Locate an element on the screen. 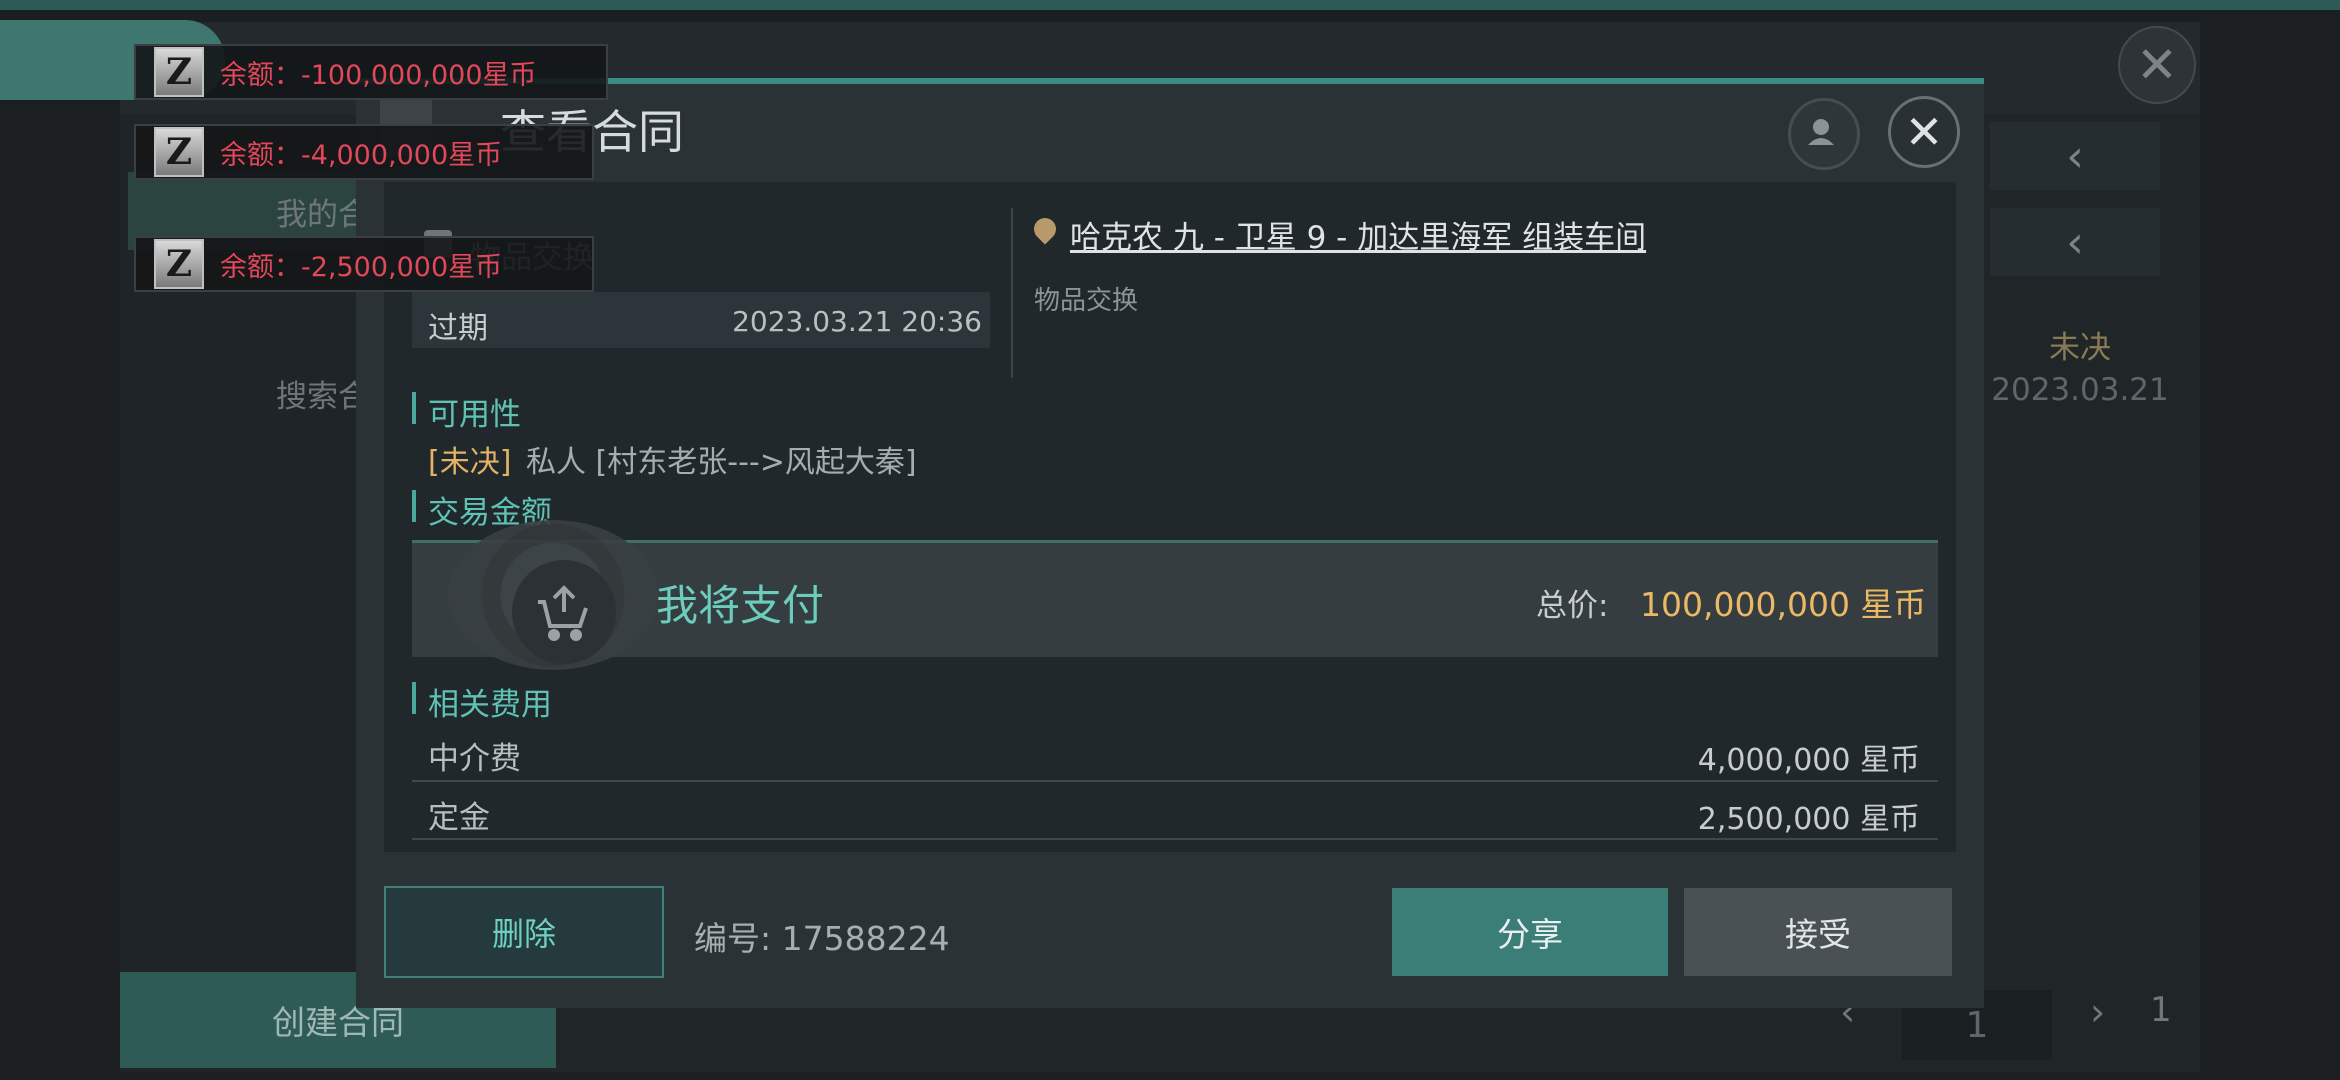 Image resolution: width=2340 pixels, height=1080 pixels. balance-toast: Z 余额：-100,000,000星币 is located at coordinates (371, 72).